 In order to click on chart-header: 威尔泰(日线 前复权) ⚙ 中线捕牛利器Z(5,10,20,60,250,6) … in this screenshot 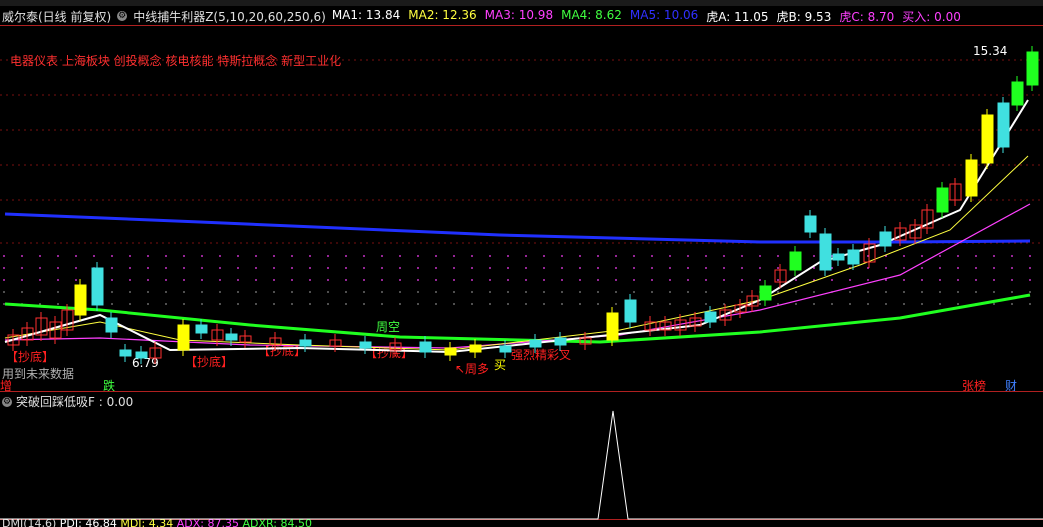, I will do `click(488, 16)`.